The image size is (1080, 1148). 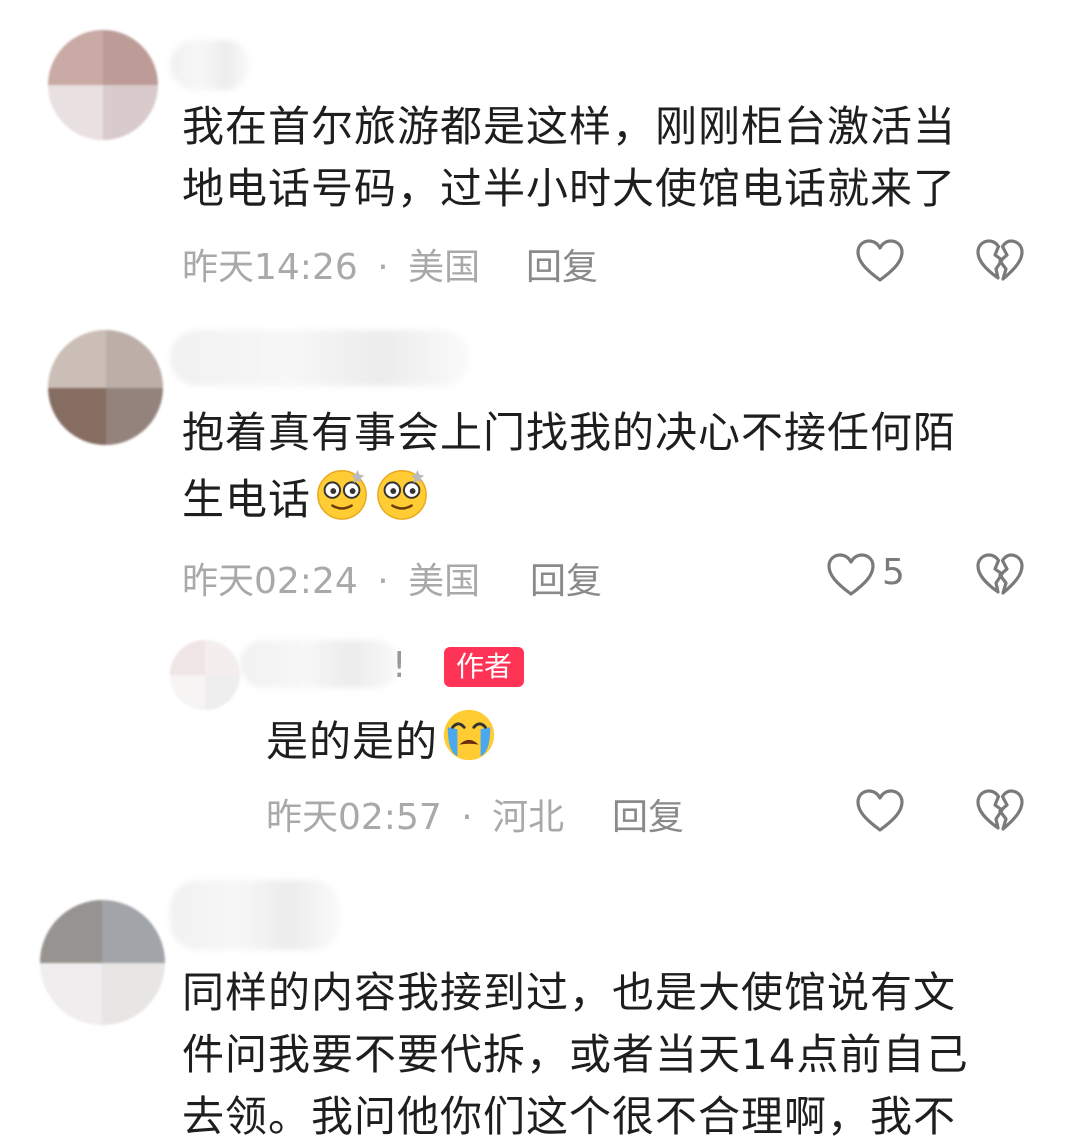 I want to click on username, so click(x=255, y=915).